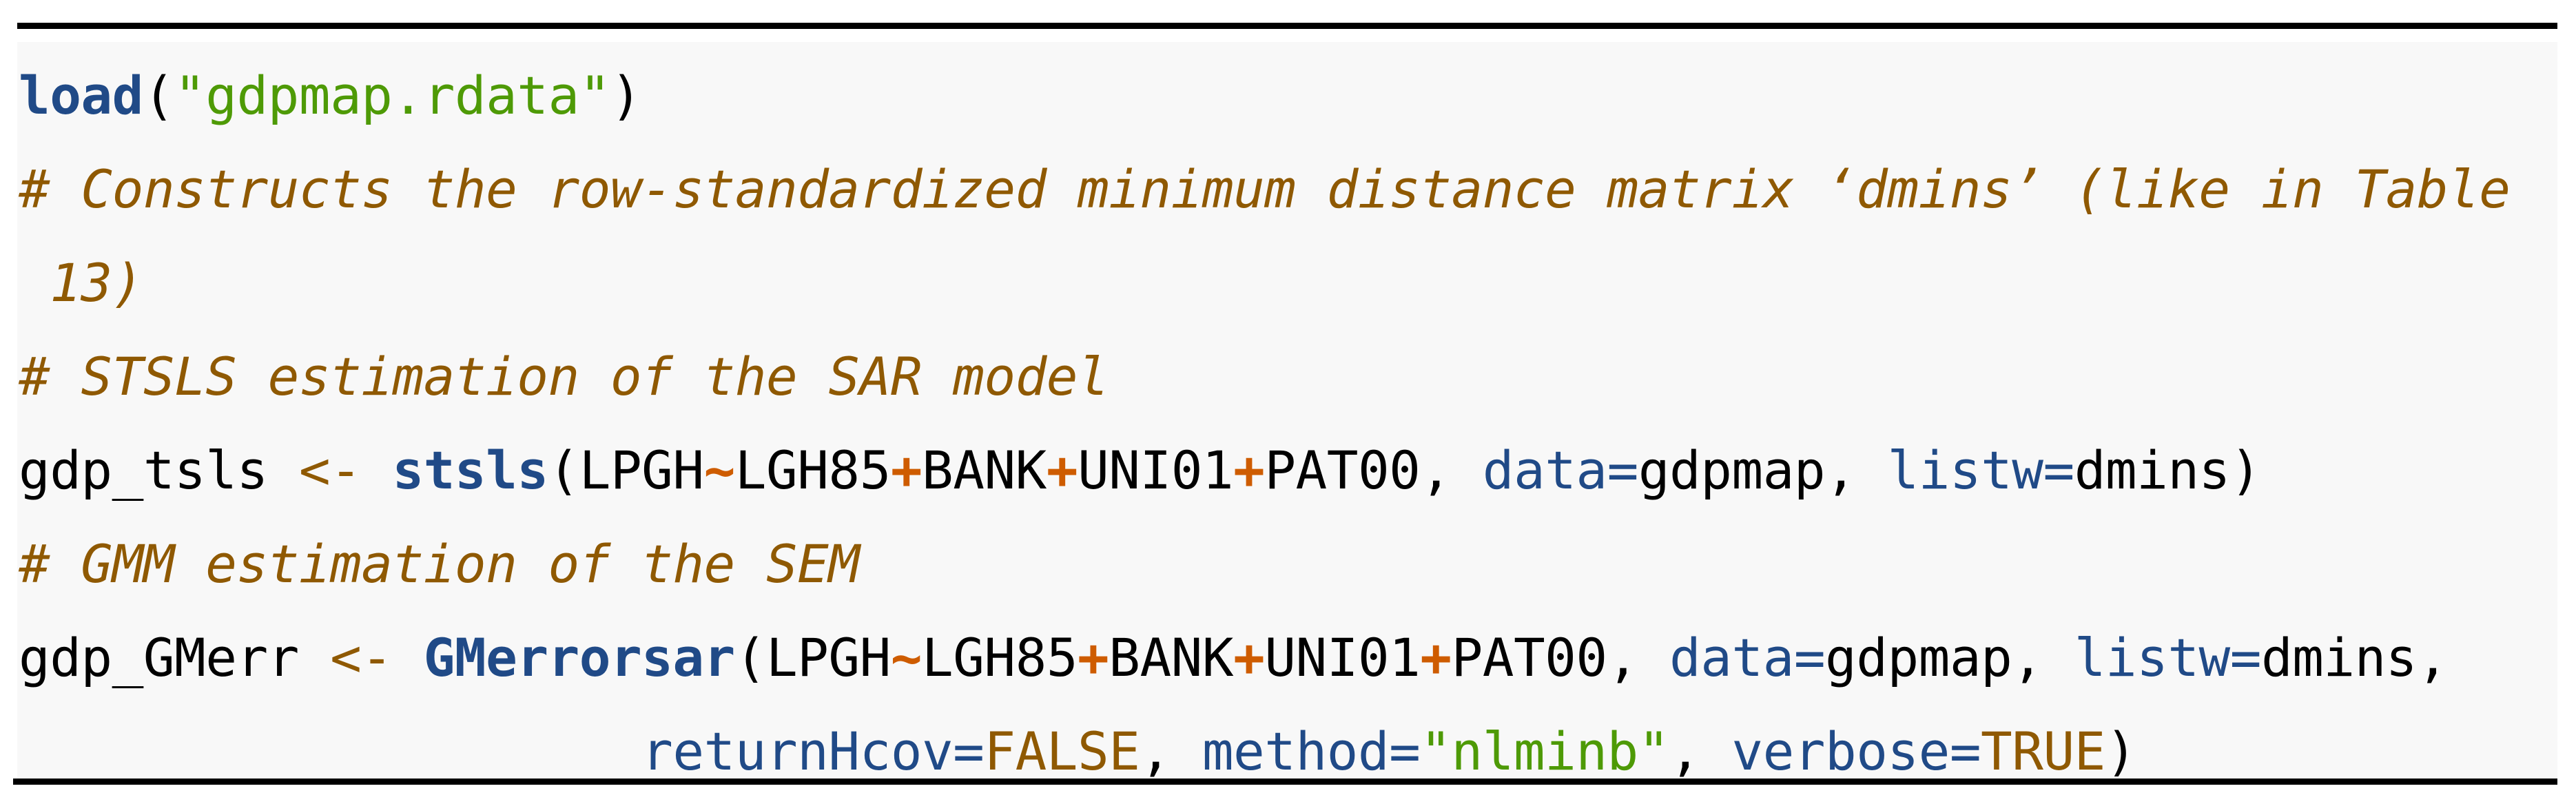 The height and width of the screenshot is (804, 2576). I want to click on string-literal-token: "gdpmap.rdata", so click(392, 96).